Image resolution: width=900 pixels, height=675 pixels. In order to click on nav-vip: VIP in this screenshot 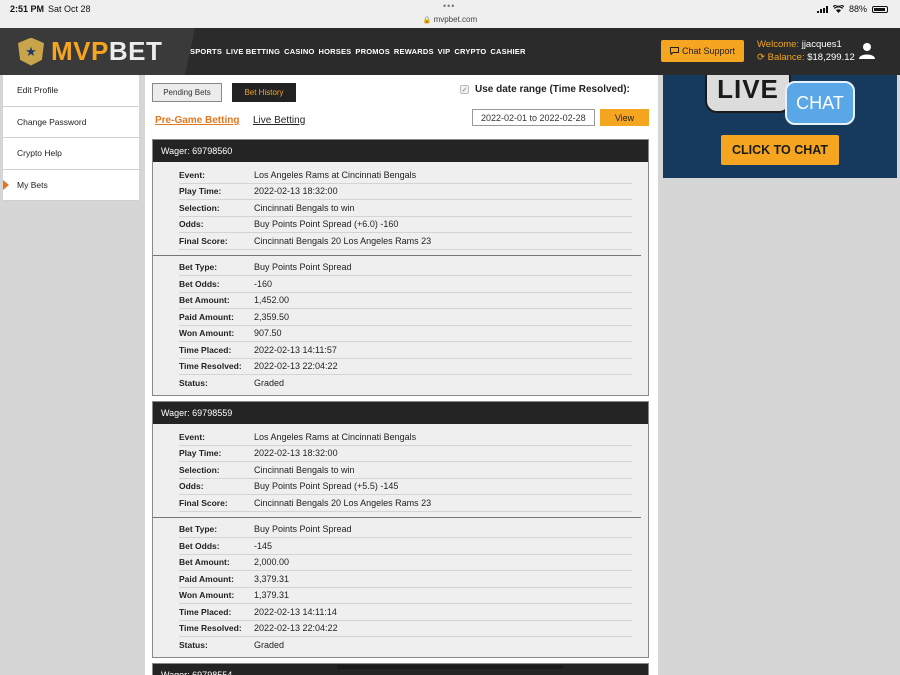, I will do `click(444, 51)`.